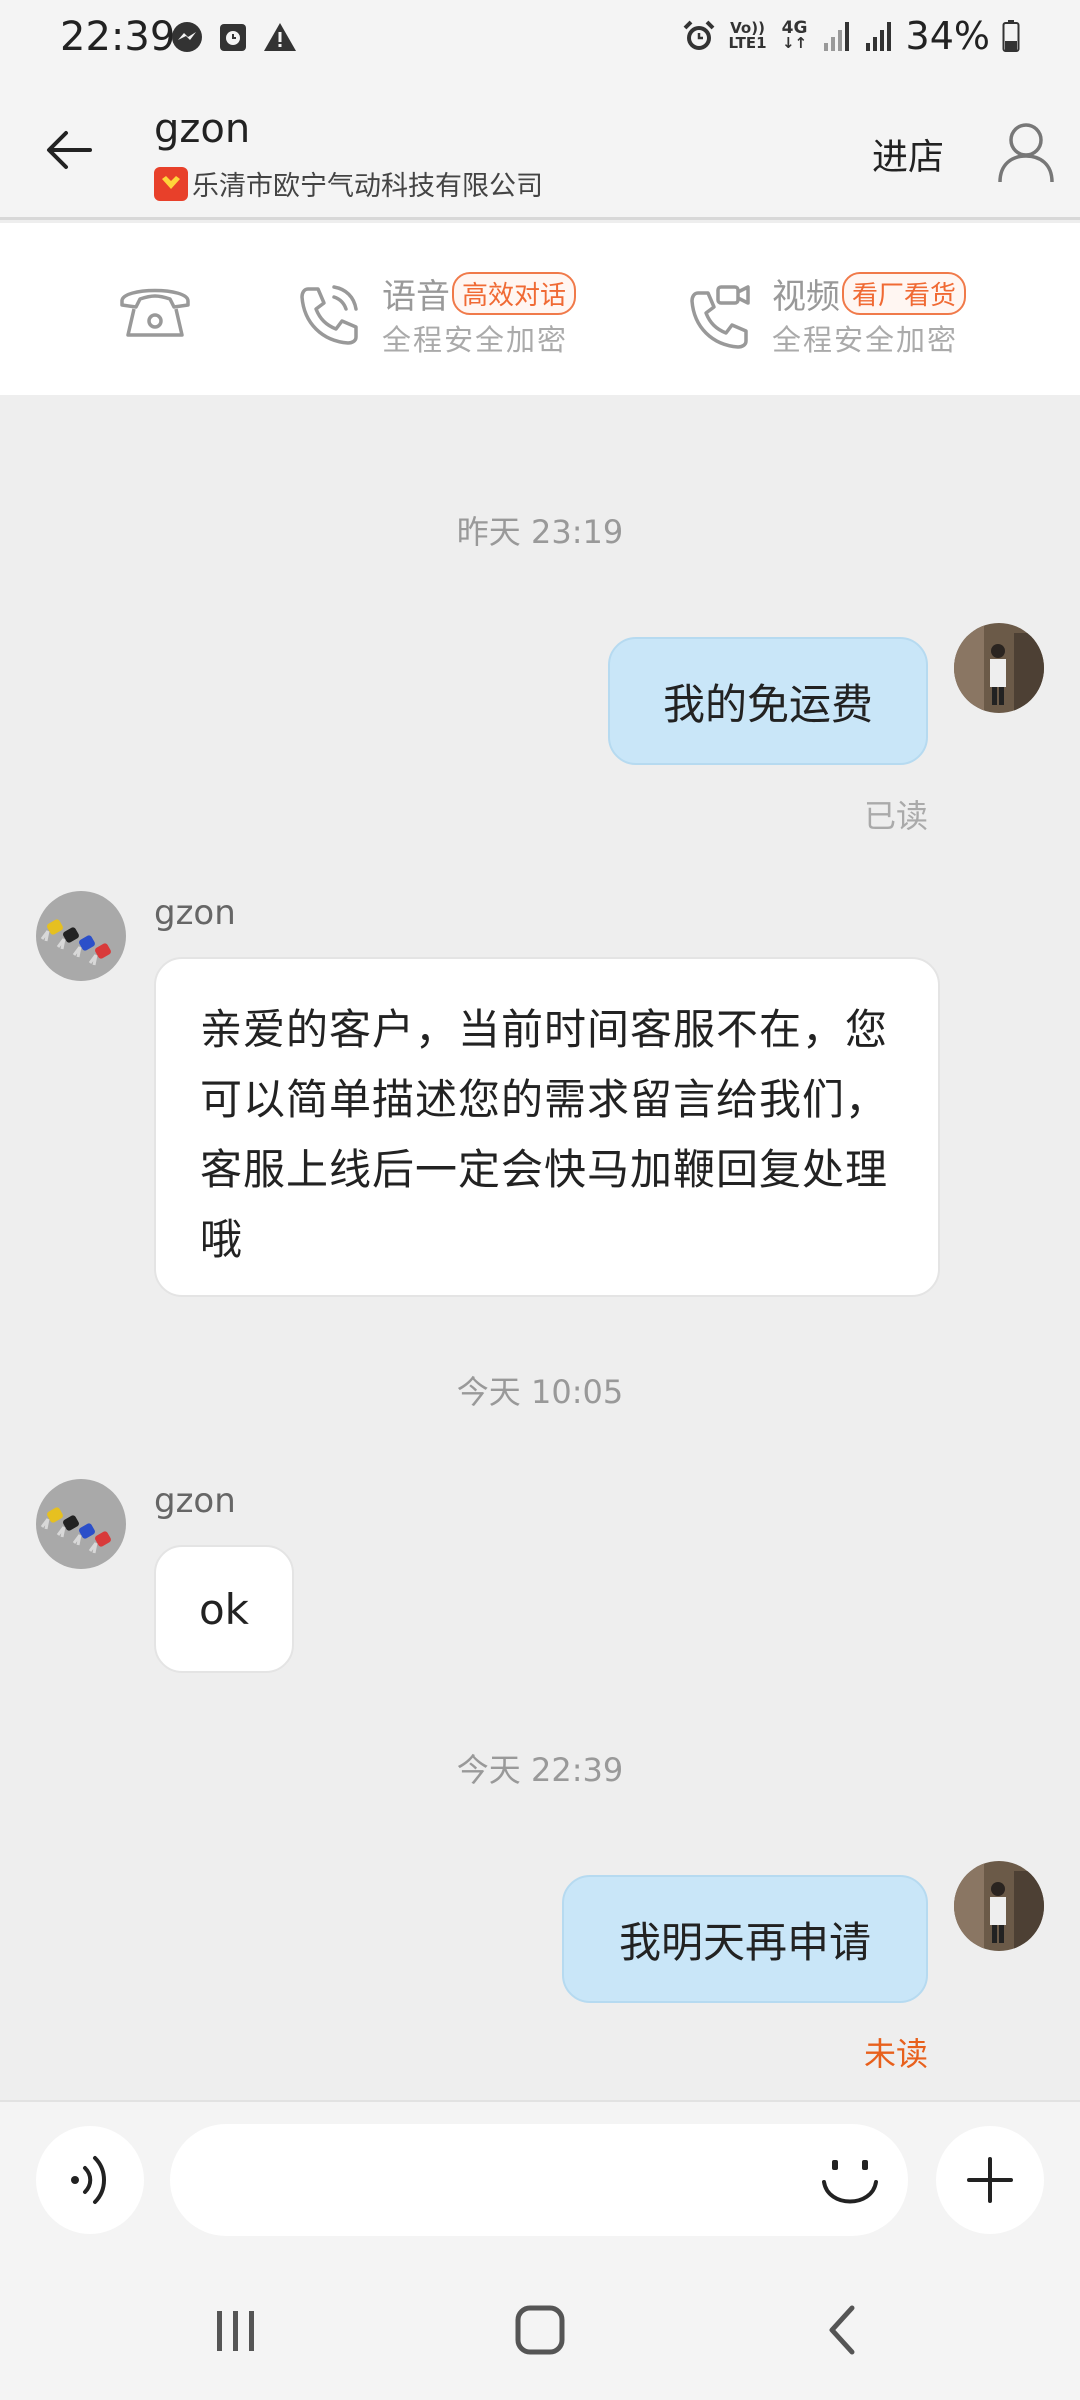 This screenshot has height=2400, width=1080. I want to click on status-left-icons, so click(234, 37).